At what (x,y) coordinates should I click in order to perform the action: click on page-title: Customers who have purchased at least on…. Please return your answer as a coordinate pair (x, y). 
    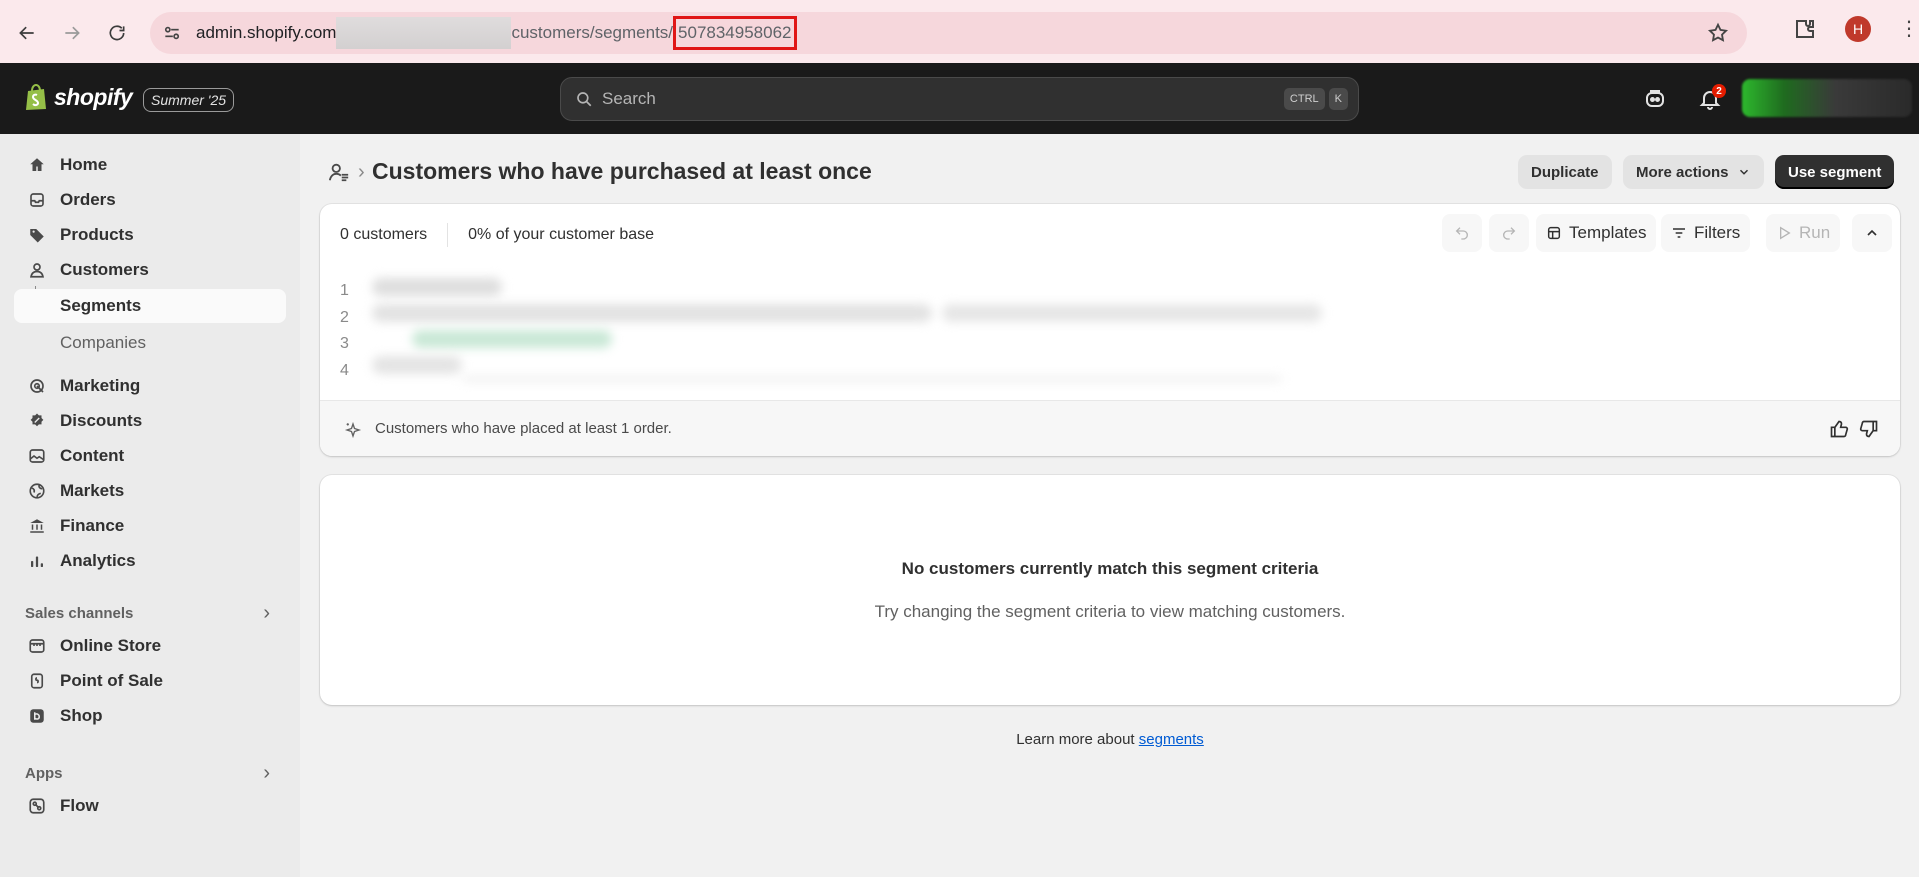
    Looking at the image, I should click on (622, 171).